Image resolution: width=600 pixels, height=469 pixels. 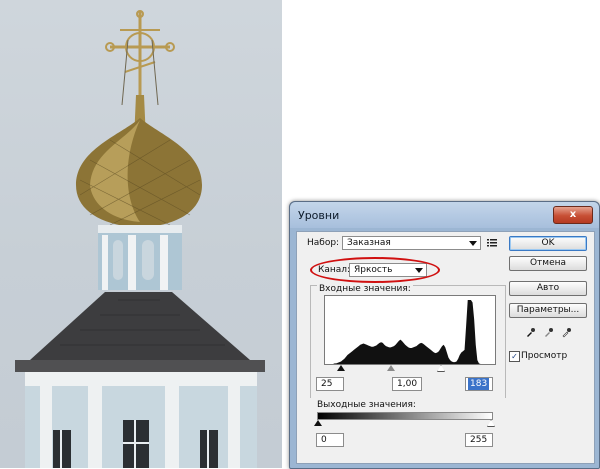 I want to click on histogram-chart, so click(x=410, y=332).